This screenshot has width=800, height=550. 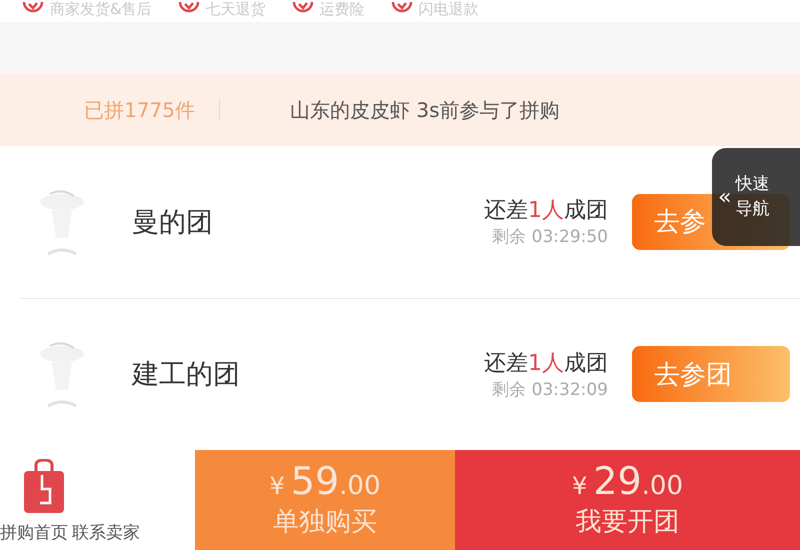 I want to click on shopping-bag-icon, so click(x=44, y=487).